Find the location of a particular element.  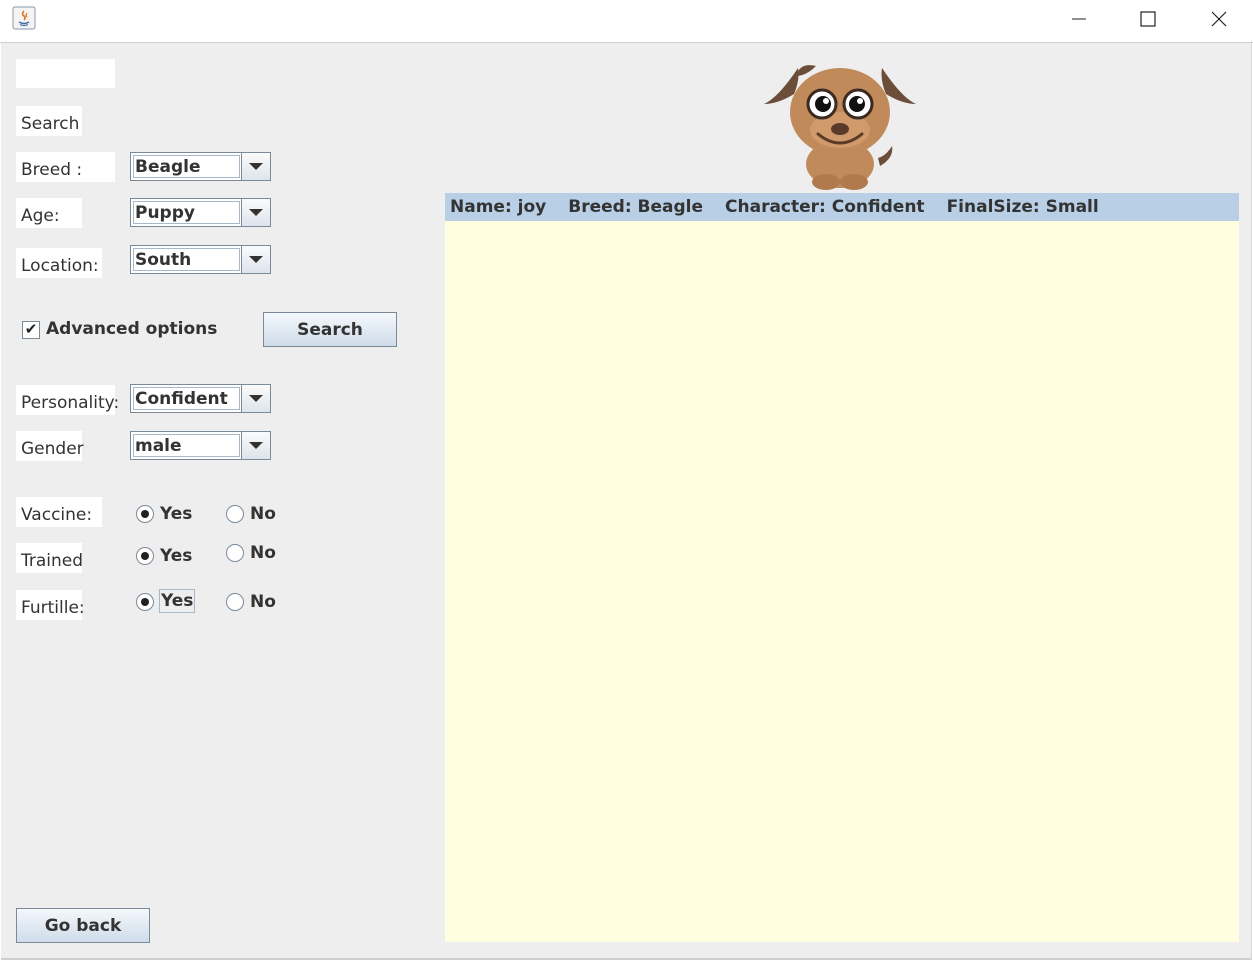

furtille-yes-label: Yes is located at coordinates (177, 601).